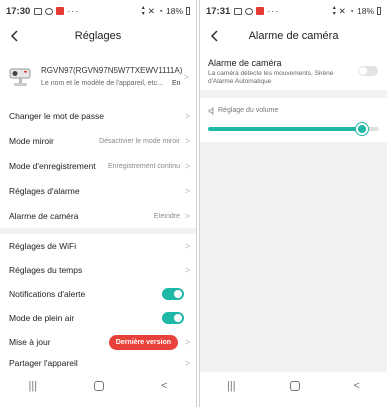 The width and height of the screenshot is (387, 407). What do you see at coordinates (218, 11) in the screenshot?
I see `status-time: 17:31` at bounding box center [218, 11].